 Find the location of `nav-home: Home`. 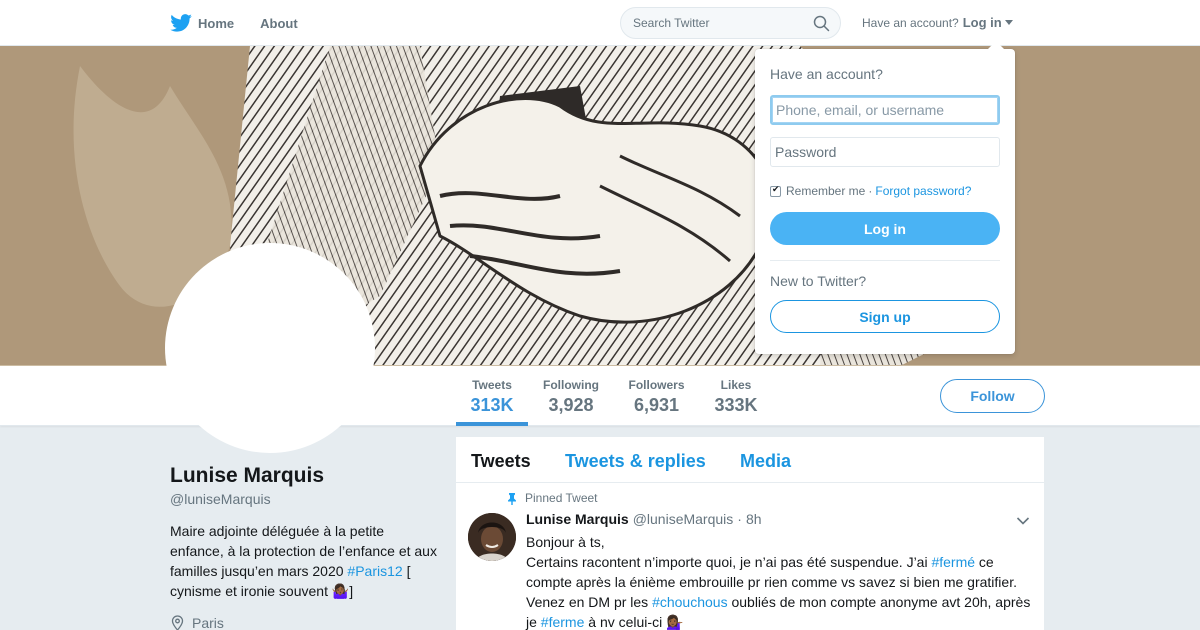

nav-home: Home is located at coordinates (202, 23).